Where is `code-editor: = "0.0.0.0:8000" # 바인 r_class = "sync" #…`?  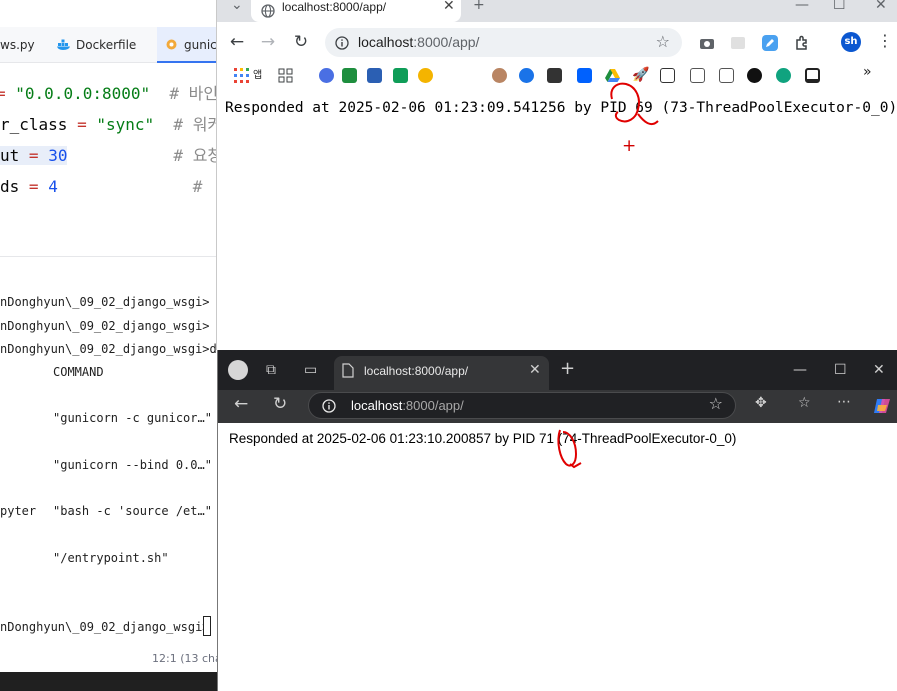
code-editor: = "0.0.0.0:8000" # 바인 r_class = "sync" #… is located at coordinates (109, 163).